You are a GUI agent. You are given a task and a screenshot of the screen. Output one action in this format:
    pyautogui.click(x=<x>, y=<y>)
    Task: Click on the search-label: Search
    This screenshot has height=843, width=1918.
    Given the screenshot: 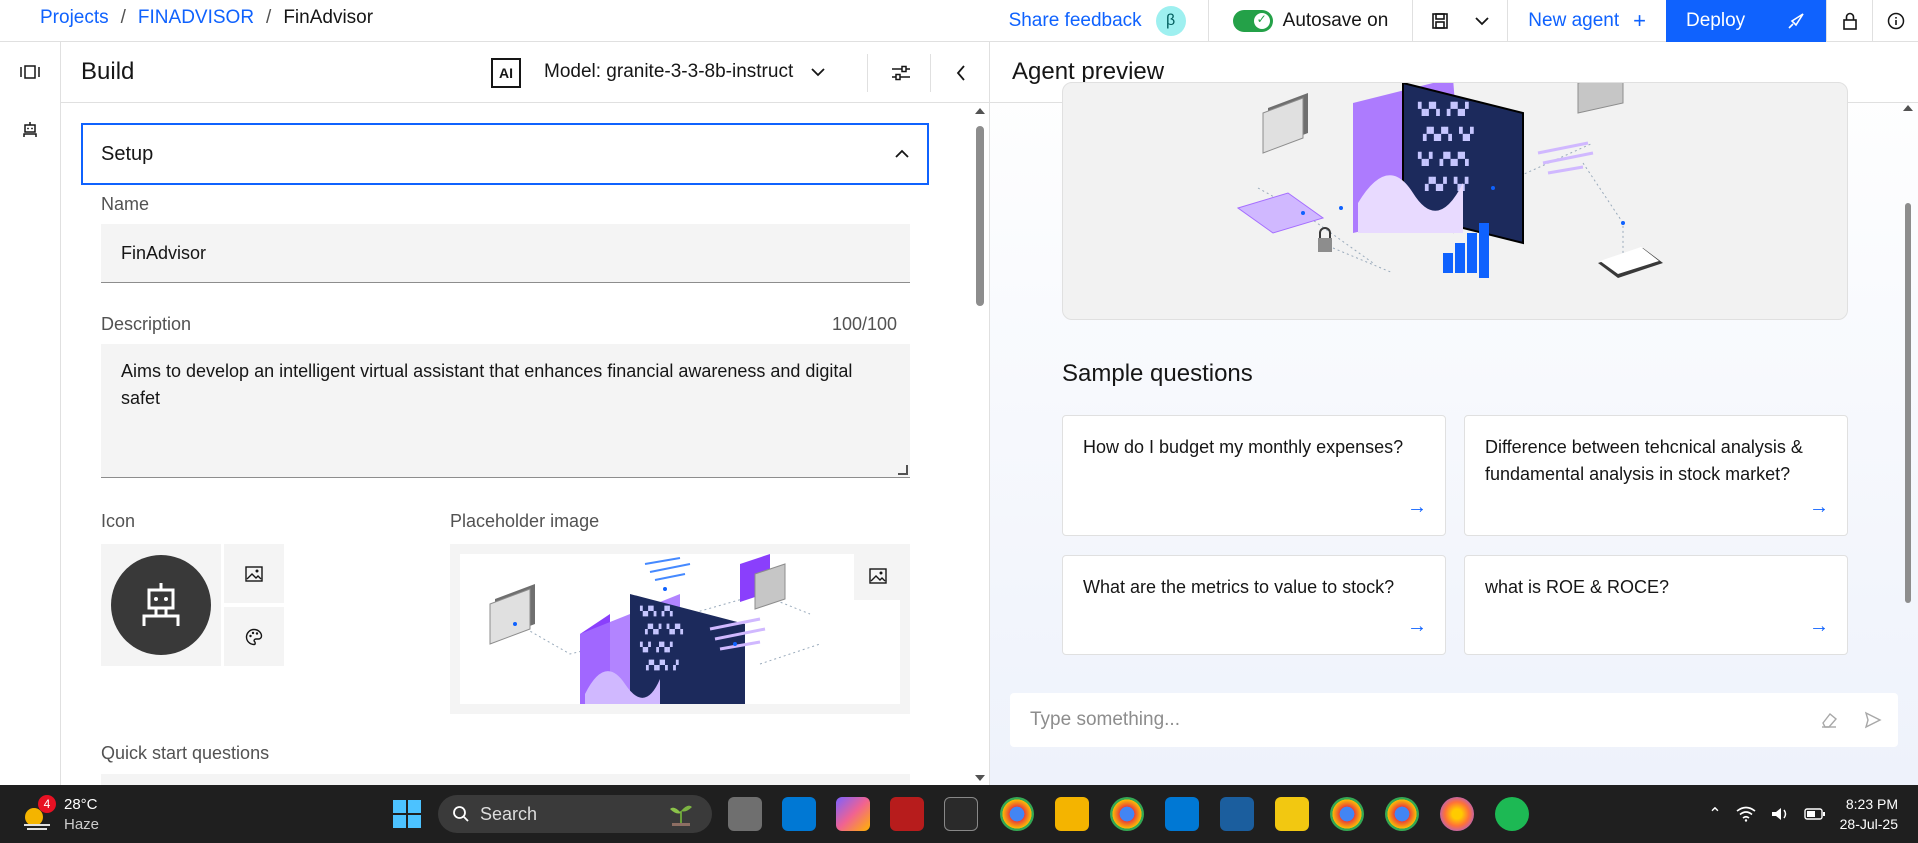 What is the action you would take?
    pyautogui.click(x=509, y=813)
    